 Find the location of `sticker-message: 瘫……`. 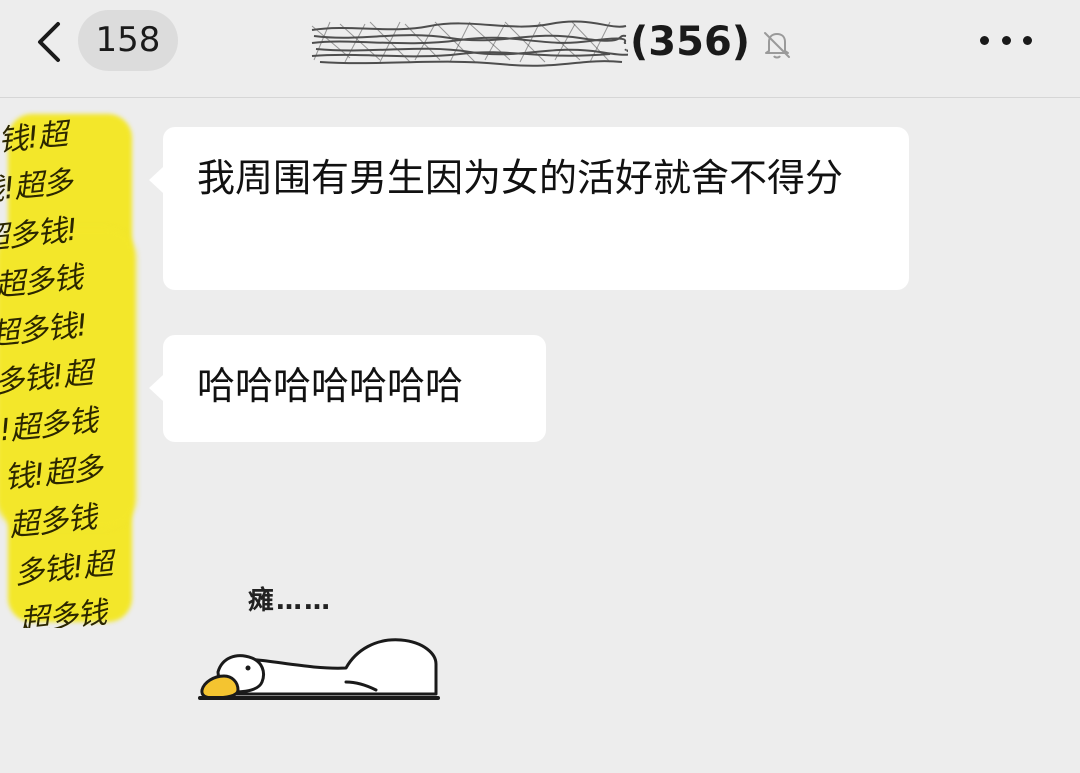

sticker-message: 瘫…… is located at coordinates (321, 640).